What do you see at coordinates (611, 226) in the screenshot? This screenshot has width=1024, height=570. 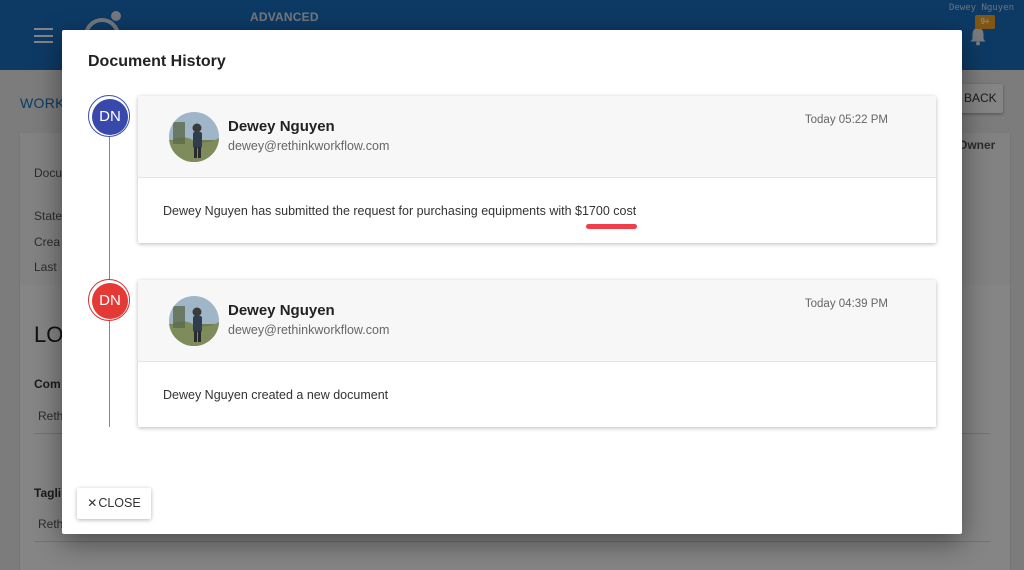 I see `cost-highlight-underline` at bounding box center [611, 226].